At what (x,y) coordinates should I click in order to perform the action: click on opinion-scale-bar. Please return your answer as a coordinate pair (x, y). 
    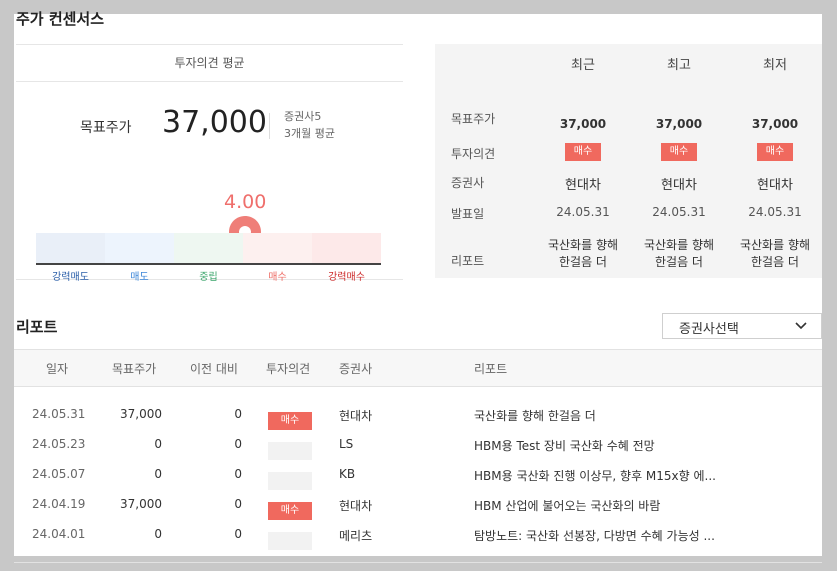
    Looking at the image, I should click on (208, 249).